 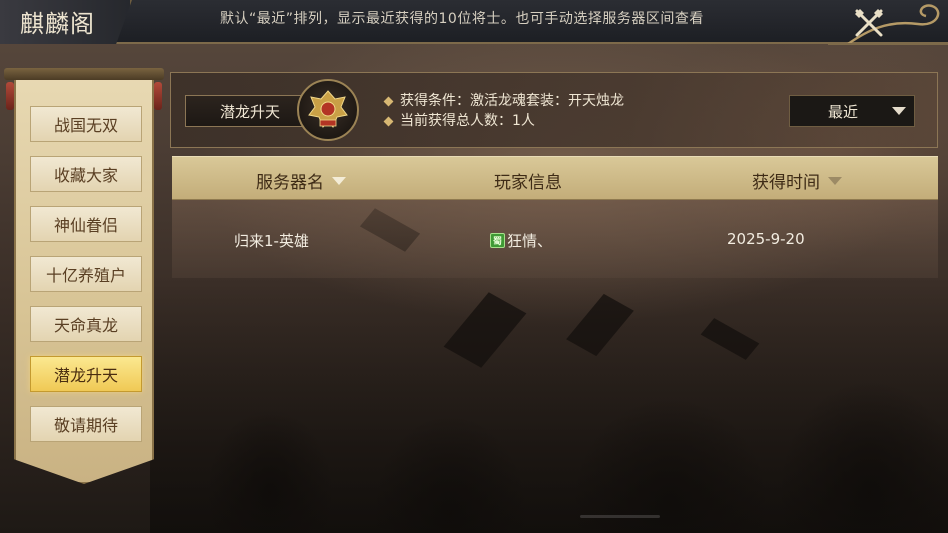 What do you see at coordinates (843, 111) in the screenshot?
I see `sort-dropdown-value: 最近` at bounding box center [843, 111].